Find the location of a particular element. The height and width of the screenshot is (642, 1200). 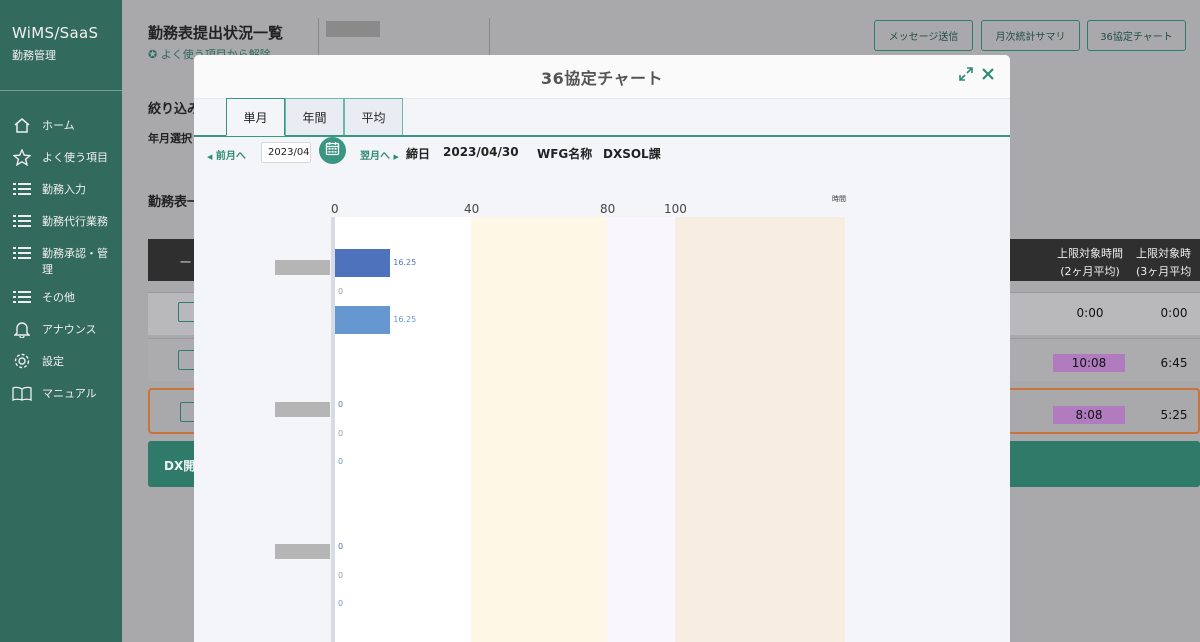

sidebar-item-announce: アナウンス is located at coordinates (61, 332).